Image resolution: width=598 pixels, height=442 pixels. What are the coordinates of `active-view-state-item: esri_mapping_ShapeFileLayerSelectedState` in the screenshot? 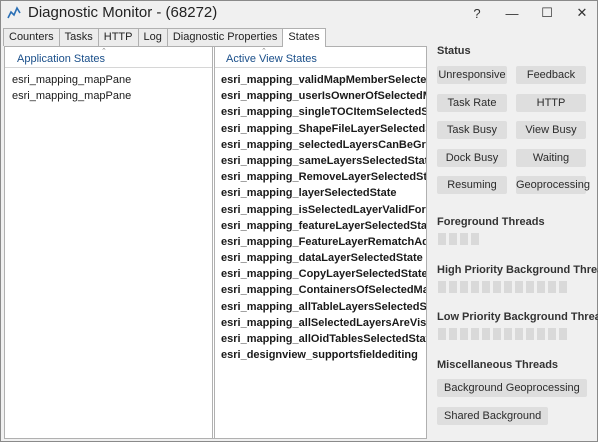 It's located at (320, 129).